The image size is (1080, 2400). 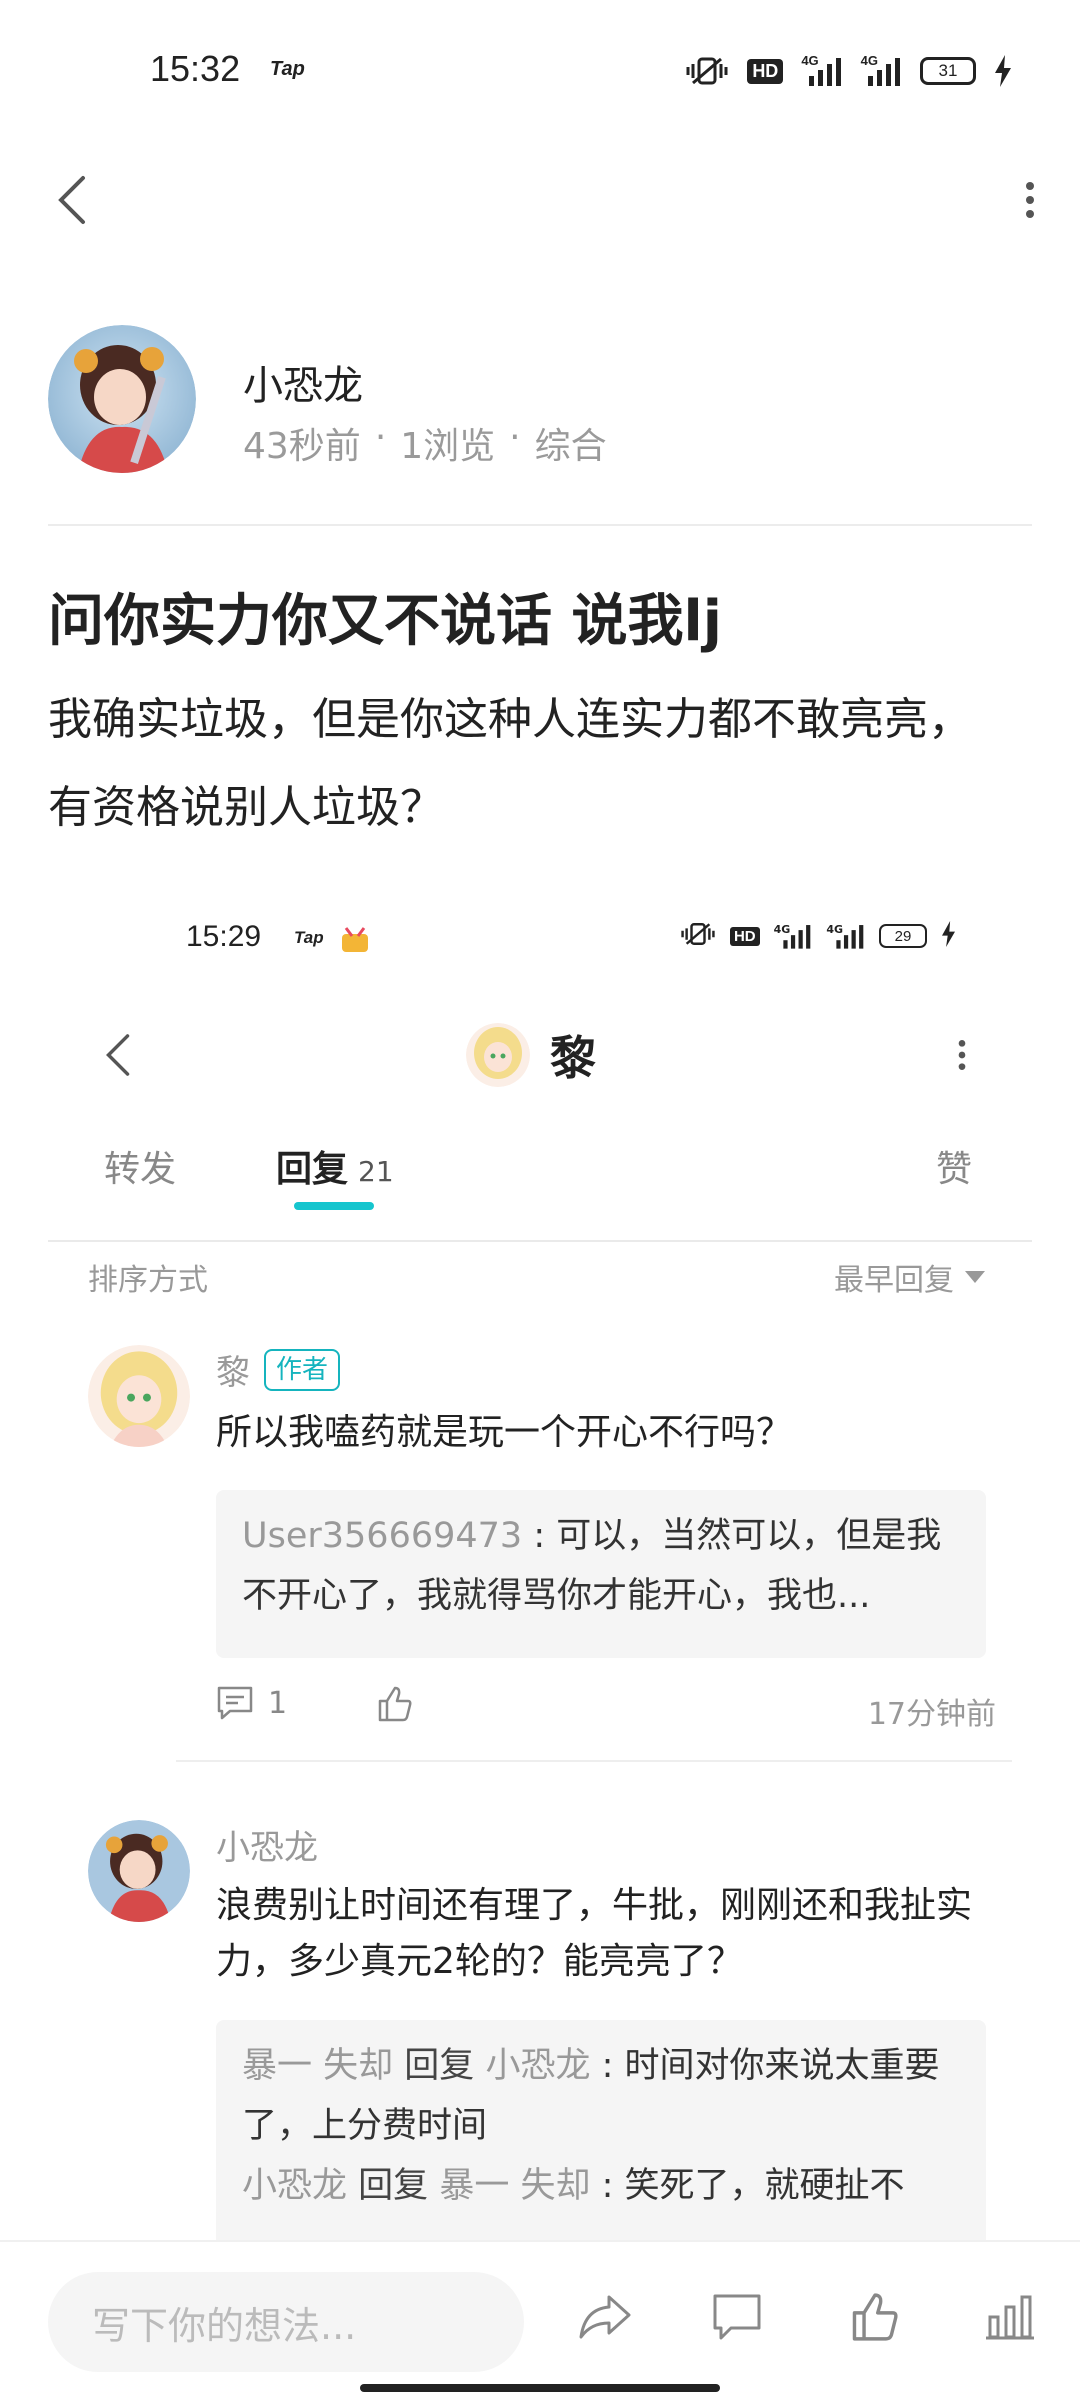 I want to click on sort-label: 排序方式, so click(x=148, y=1280).